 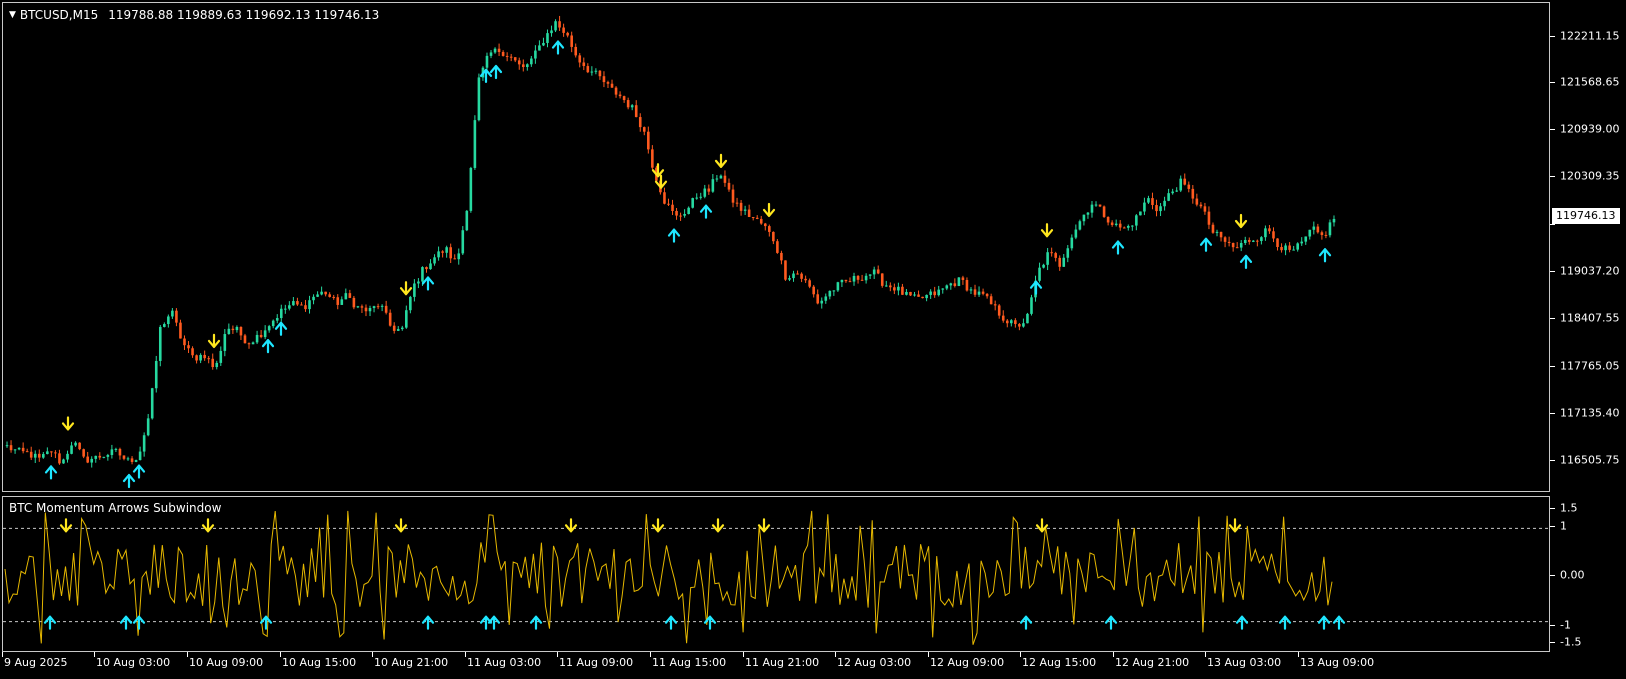 What do you see at coordinates (12, 15) in the screenshot?
I see `dropdown-triangle-icon: ▼` at bounding box center [12, 15].